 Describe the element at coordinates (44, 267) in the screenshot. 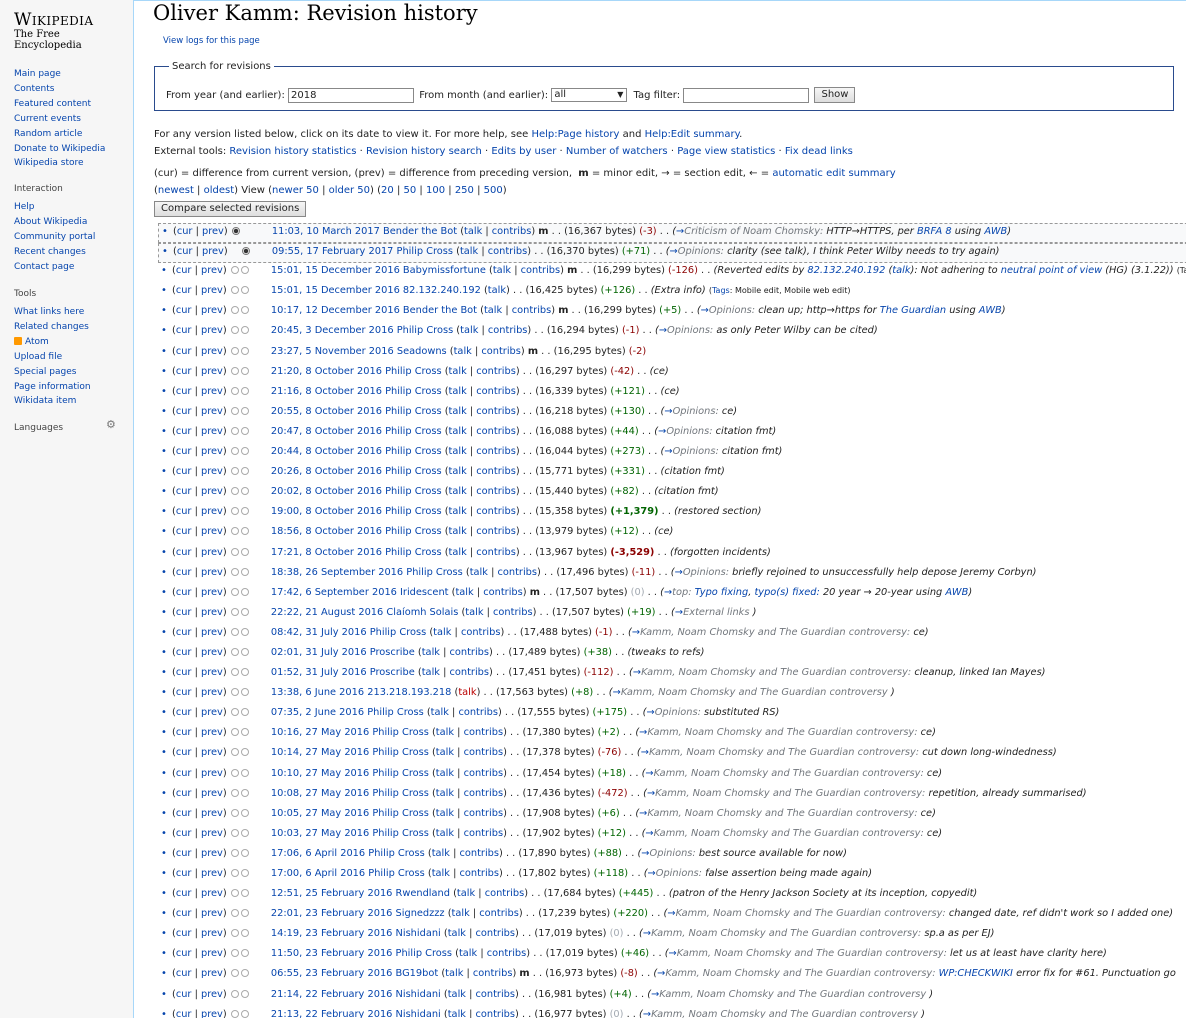

I see `sidebar-interaction-link: Contact page` at that location.